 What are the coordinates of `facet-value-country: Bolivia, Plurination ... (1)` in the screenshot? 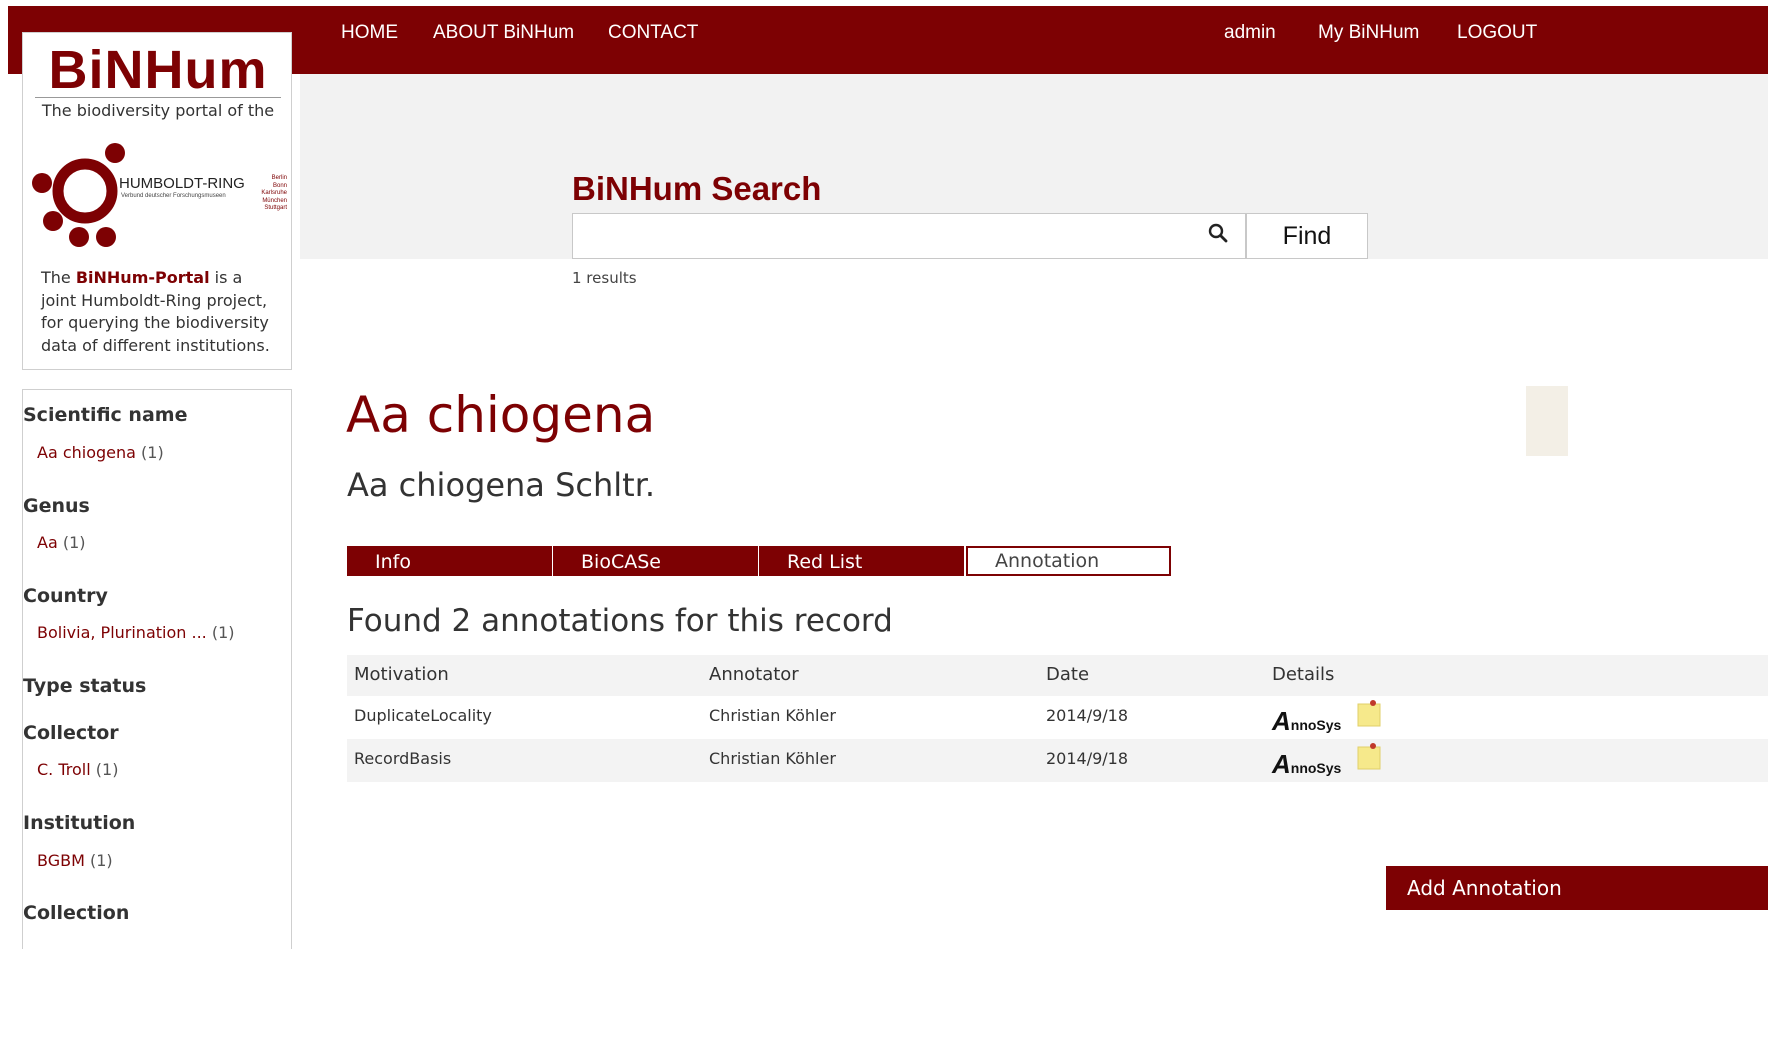 It's located at (136, 632).